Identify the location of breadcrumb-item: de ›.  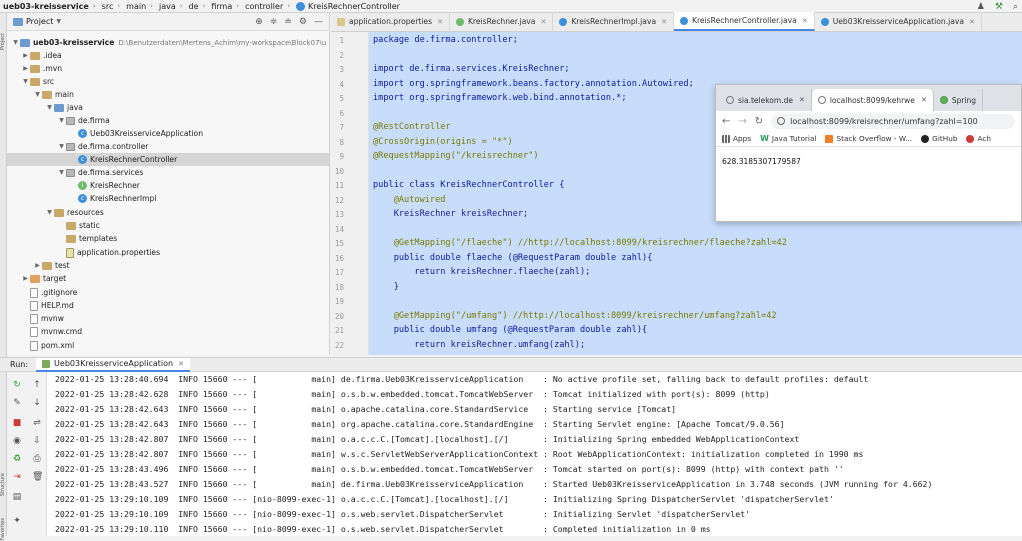
(197, 6).